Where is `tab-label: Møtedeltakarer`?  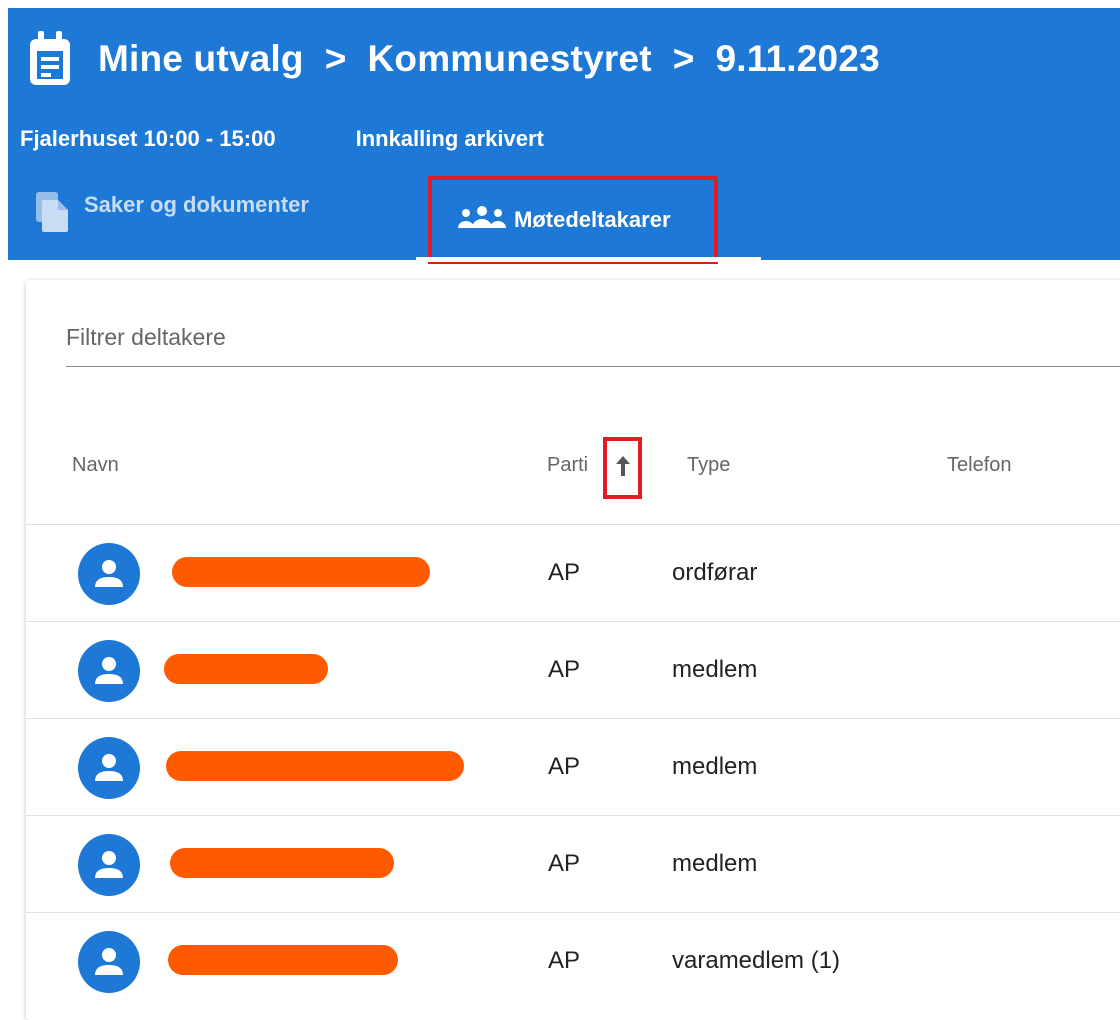 tab-label: Møtedeltakarer is located at coordinates (592, 219).